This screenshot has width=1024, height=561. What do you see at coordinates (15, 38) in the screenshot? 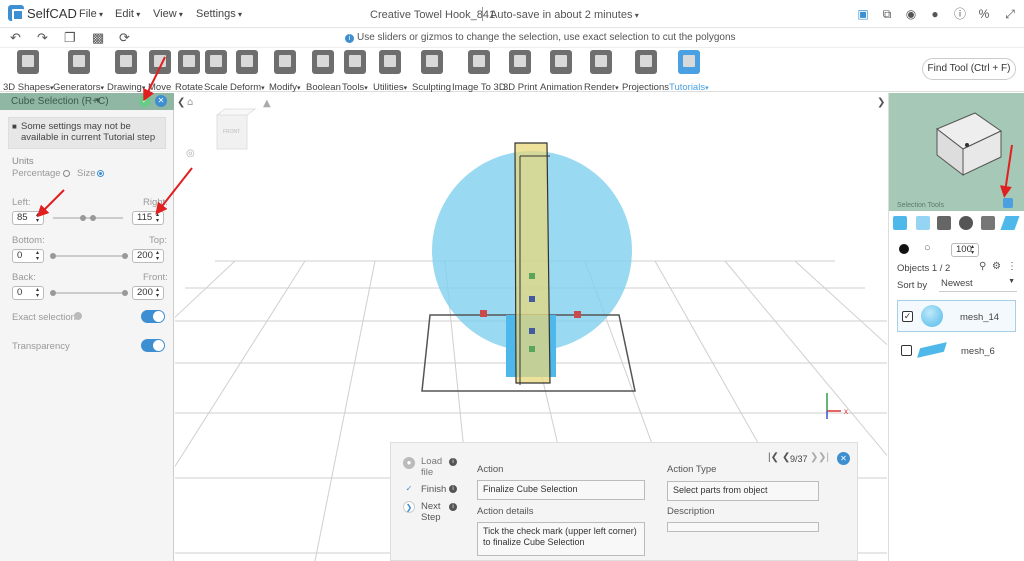
I see `undo-icon: ↶` at bounding box center [15, 38].